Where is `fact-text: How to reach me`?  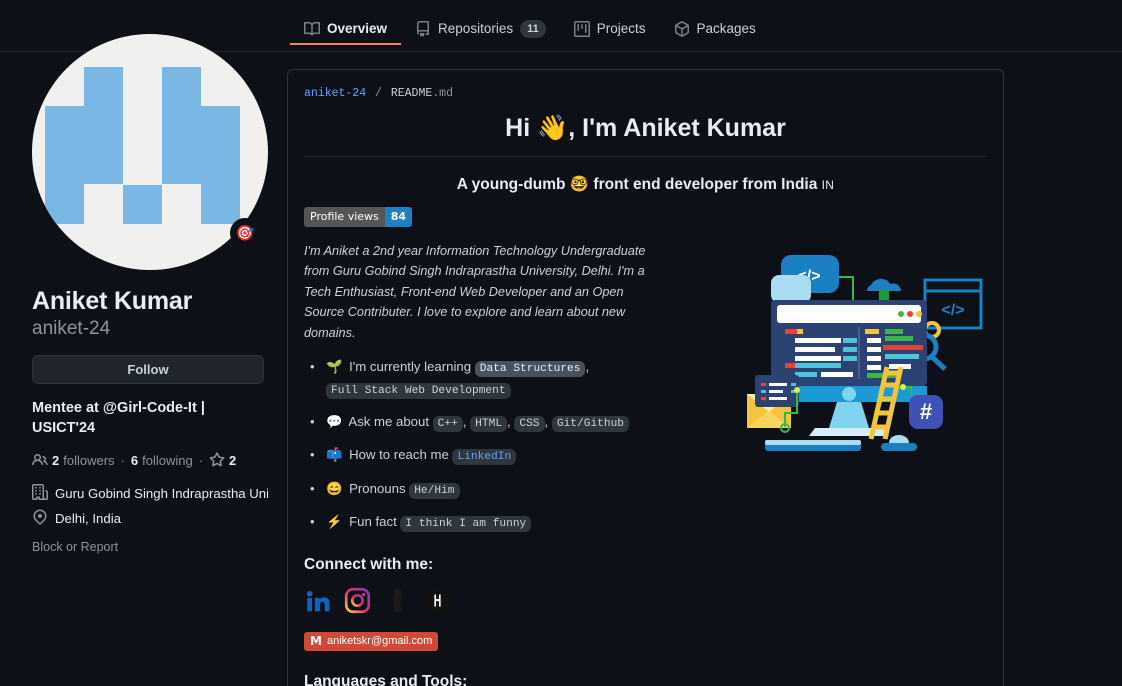 fact-text: How to reach me is located at coordinates (399, 455).